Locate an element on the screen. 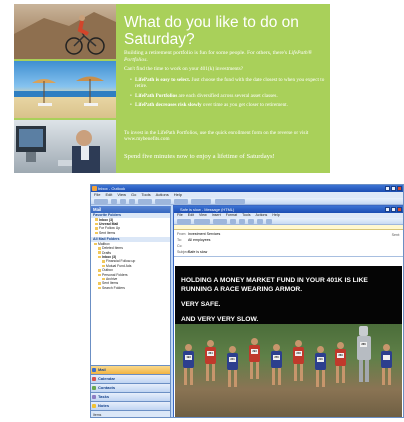 The image size is (404, 422). nav-button-label: Calendar is located at coordinates (107, 378).